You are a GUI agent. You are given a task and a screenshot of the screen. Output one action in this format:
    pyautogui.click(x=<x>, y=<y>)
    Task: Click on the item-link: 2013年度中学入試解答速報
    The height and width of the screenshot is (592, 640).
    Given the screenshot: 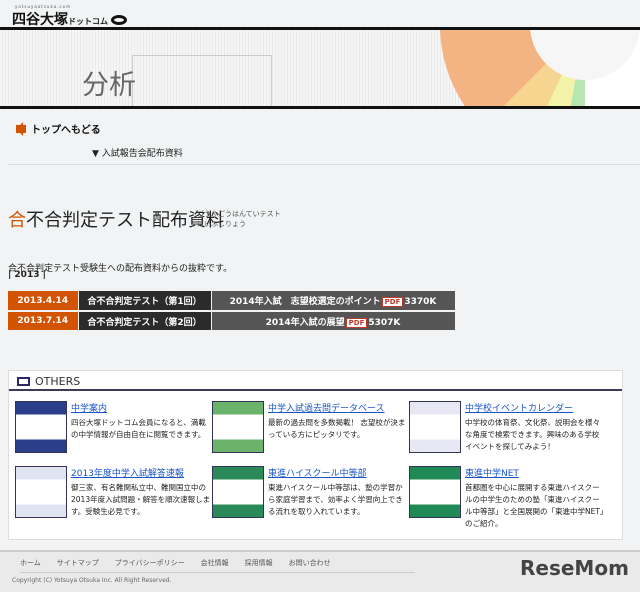 What is the action you would take?
    pyautogui.click(x=141, y=472)
    